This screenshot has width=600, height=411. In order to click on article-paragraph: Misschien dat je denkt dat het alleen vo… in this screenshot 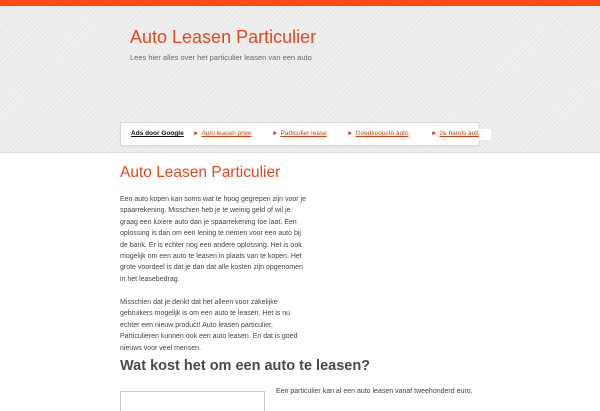, I will do `click(209, 325)`.